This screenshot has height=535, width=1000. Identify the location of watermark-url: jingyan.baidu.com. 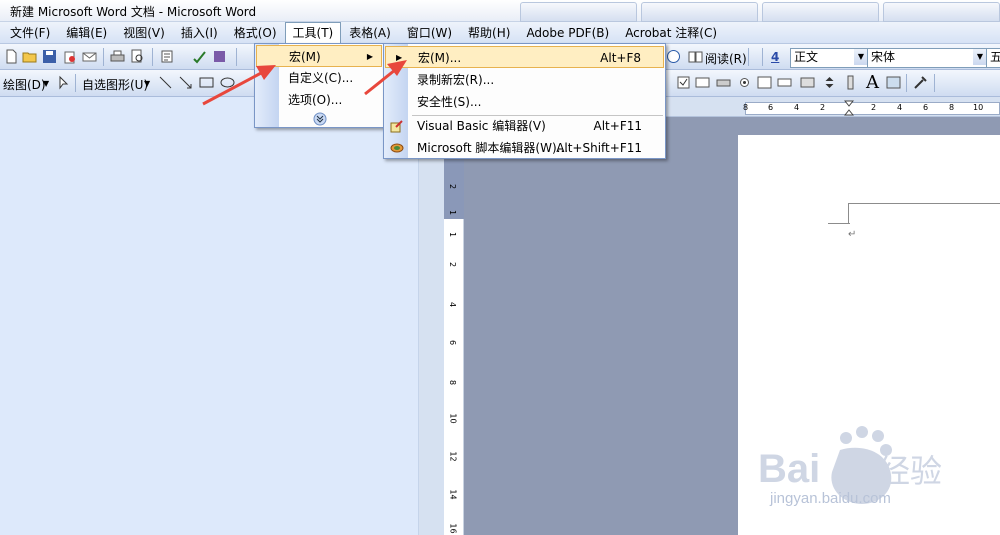
(830, 498).